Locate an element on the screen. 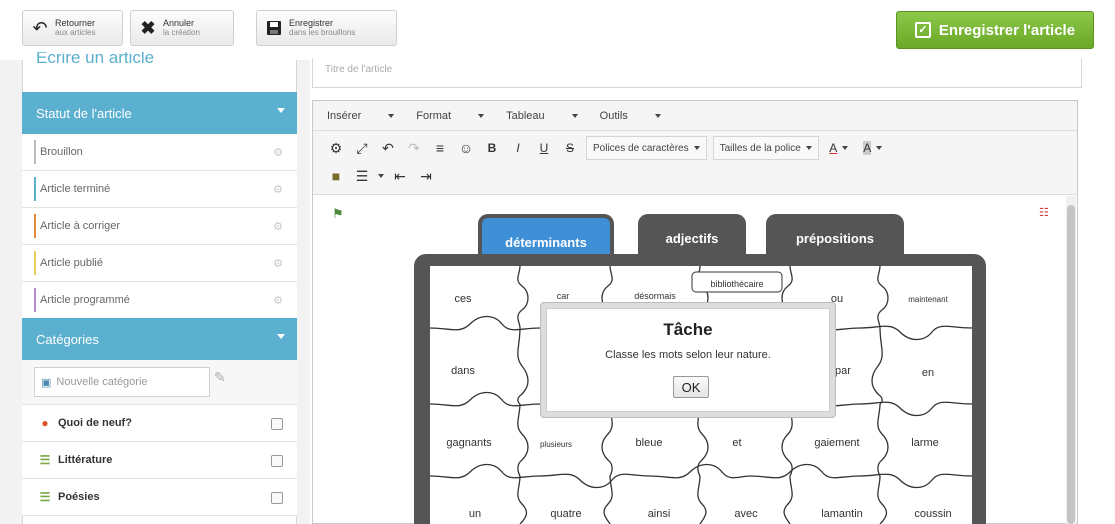 This screenshot has width=1115, height=524. menu-label: Outils is located at coordinates (613, 115).